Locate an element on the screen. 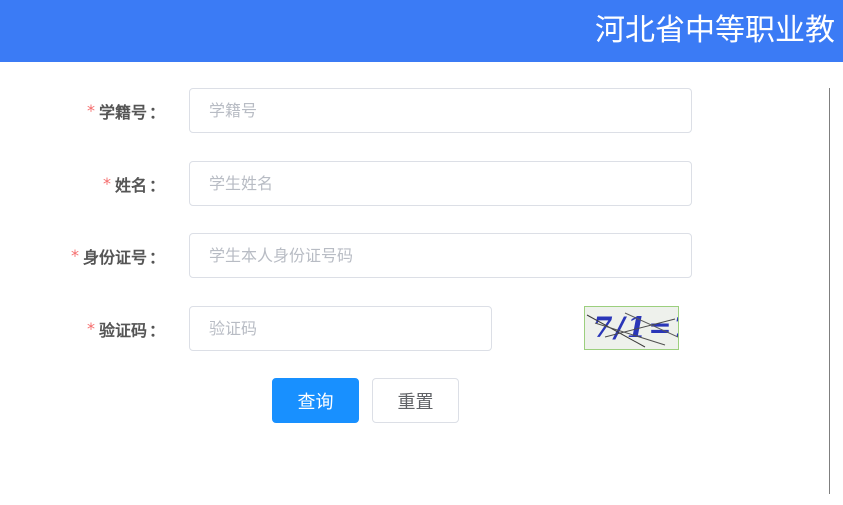 Image resolution: width=843 pixels, height=505 pixels. name-label: * 姓名 ： is located at coordinates (134, 183).